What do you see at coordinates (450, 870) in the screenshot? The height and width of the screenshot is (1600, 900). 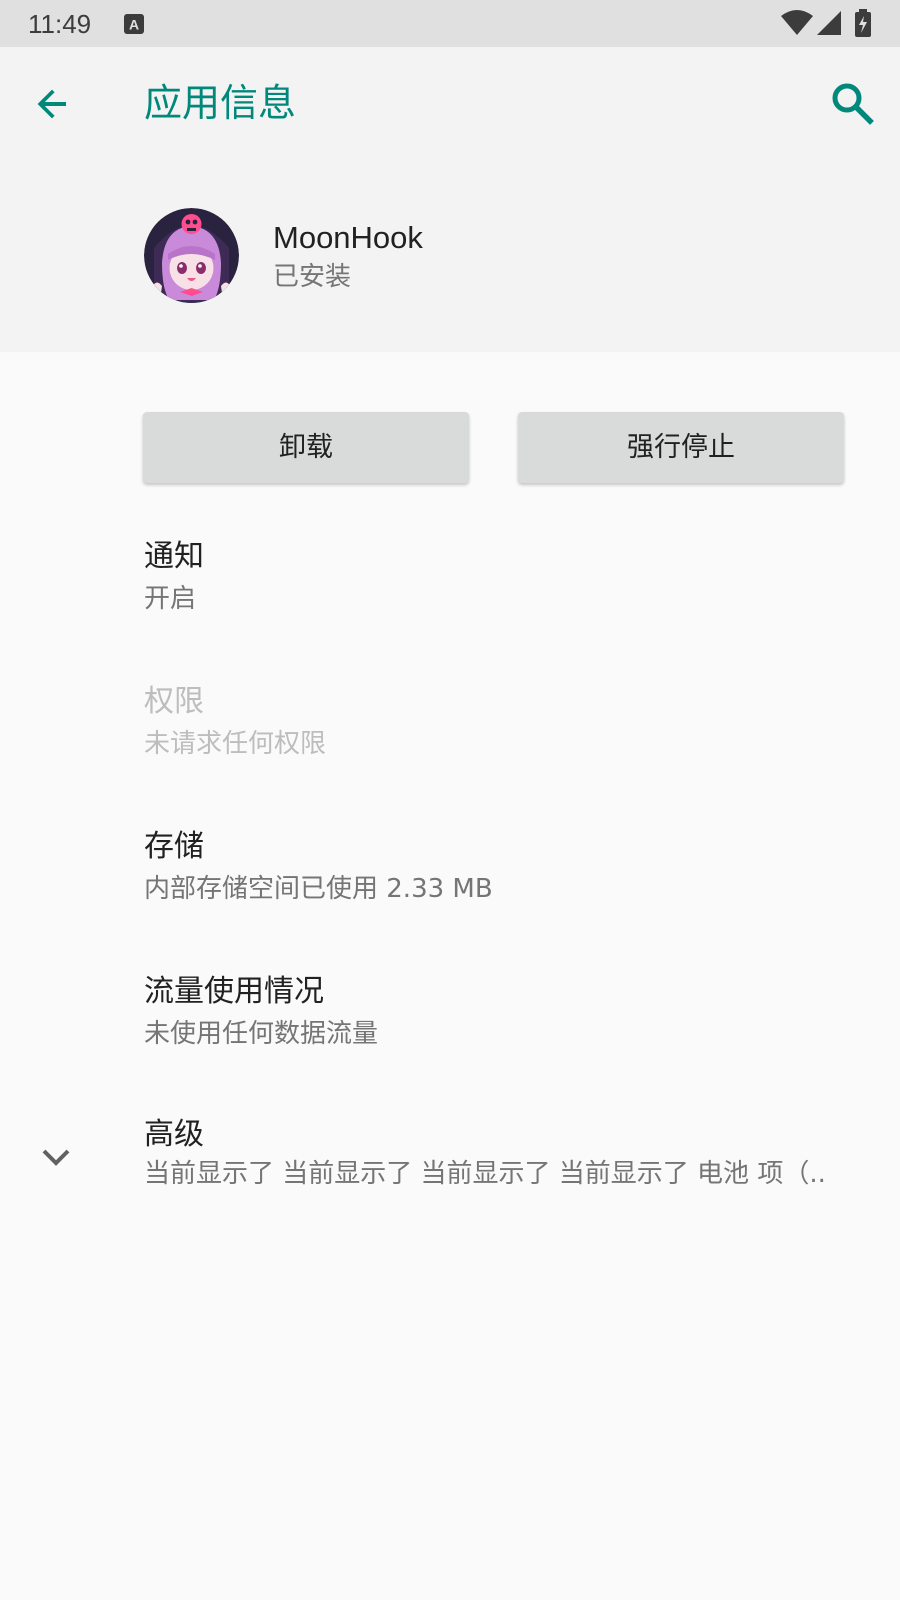 I see `pref-storage: 存储 内部存储空间已使用 2.33 MB` at bounding box center [450, 870].